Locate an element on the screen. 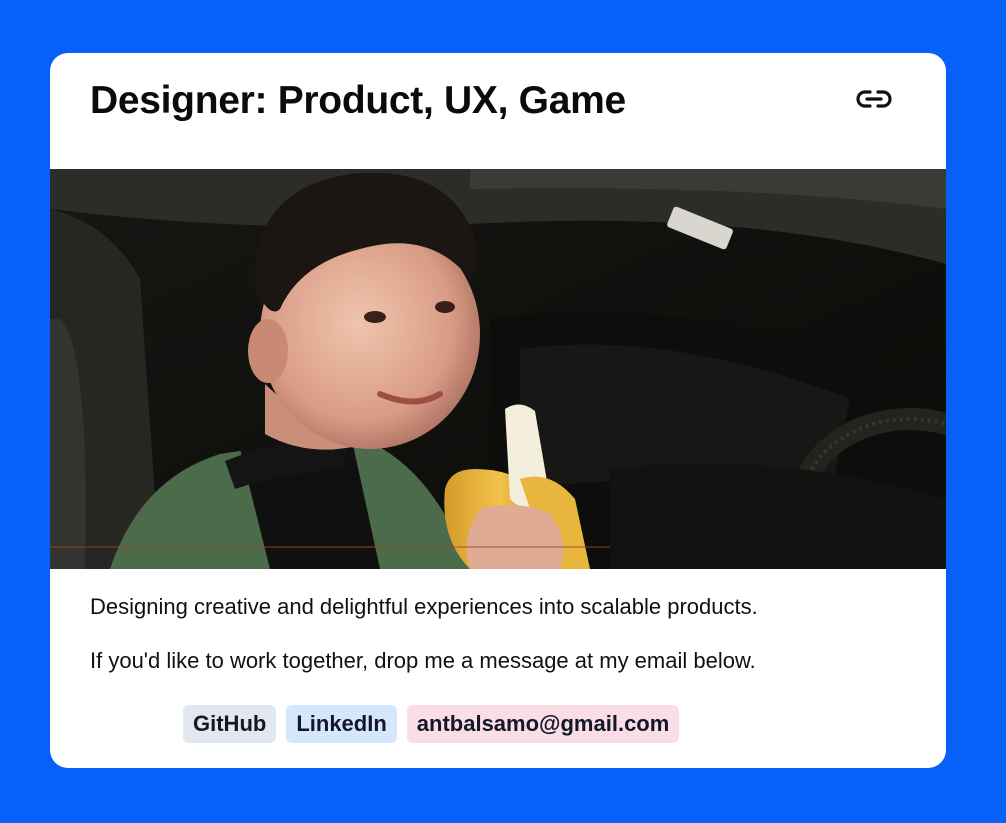 The image size is (1006, 823). link-icon is located at coordinates (874, 99).